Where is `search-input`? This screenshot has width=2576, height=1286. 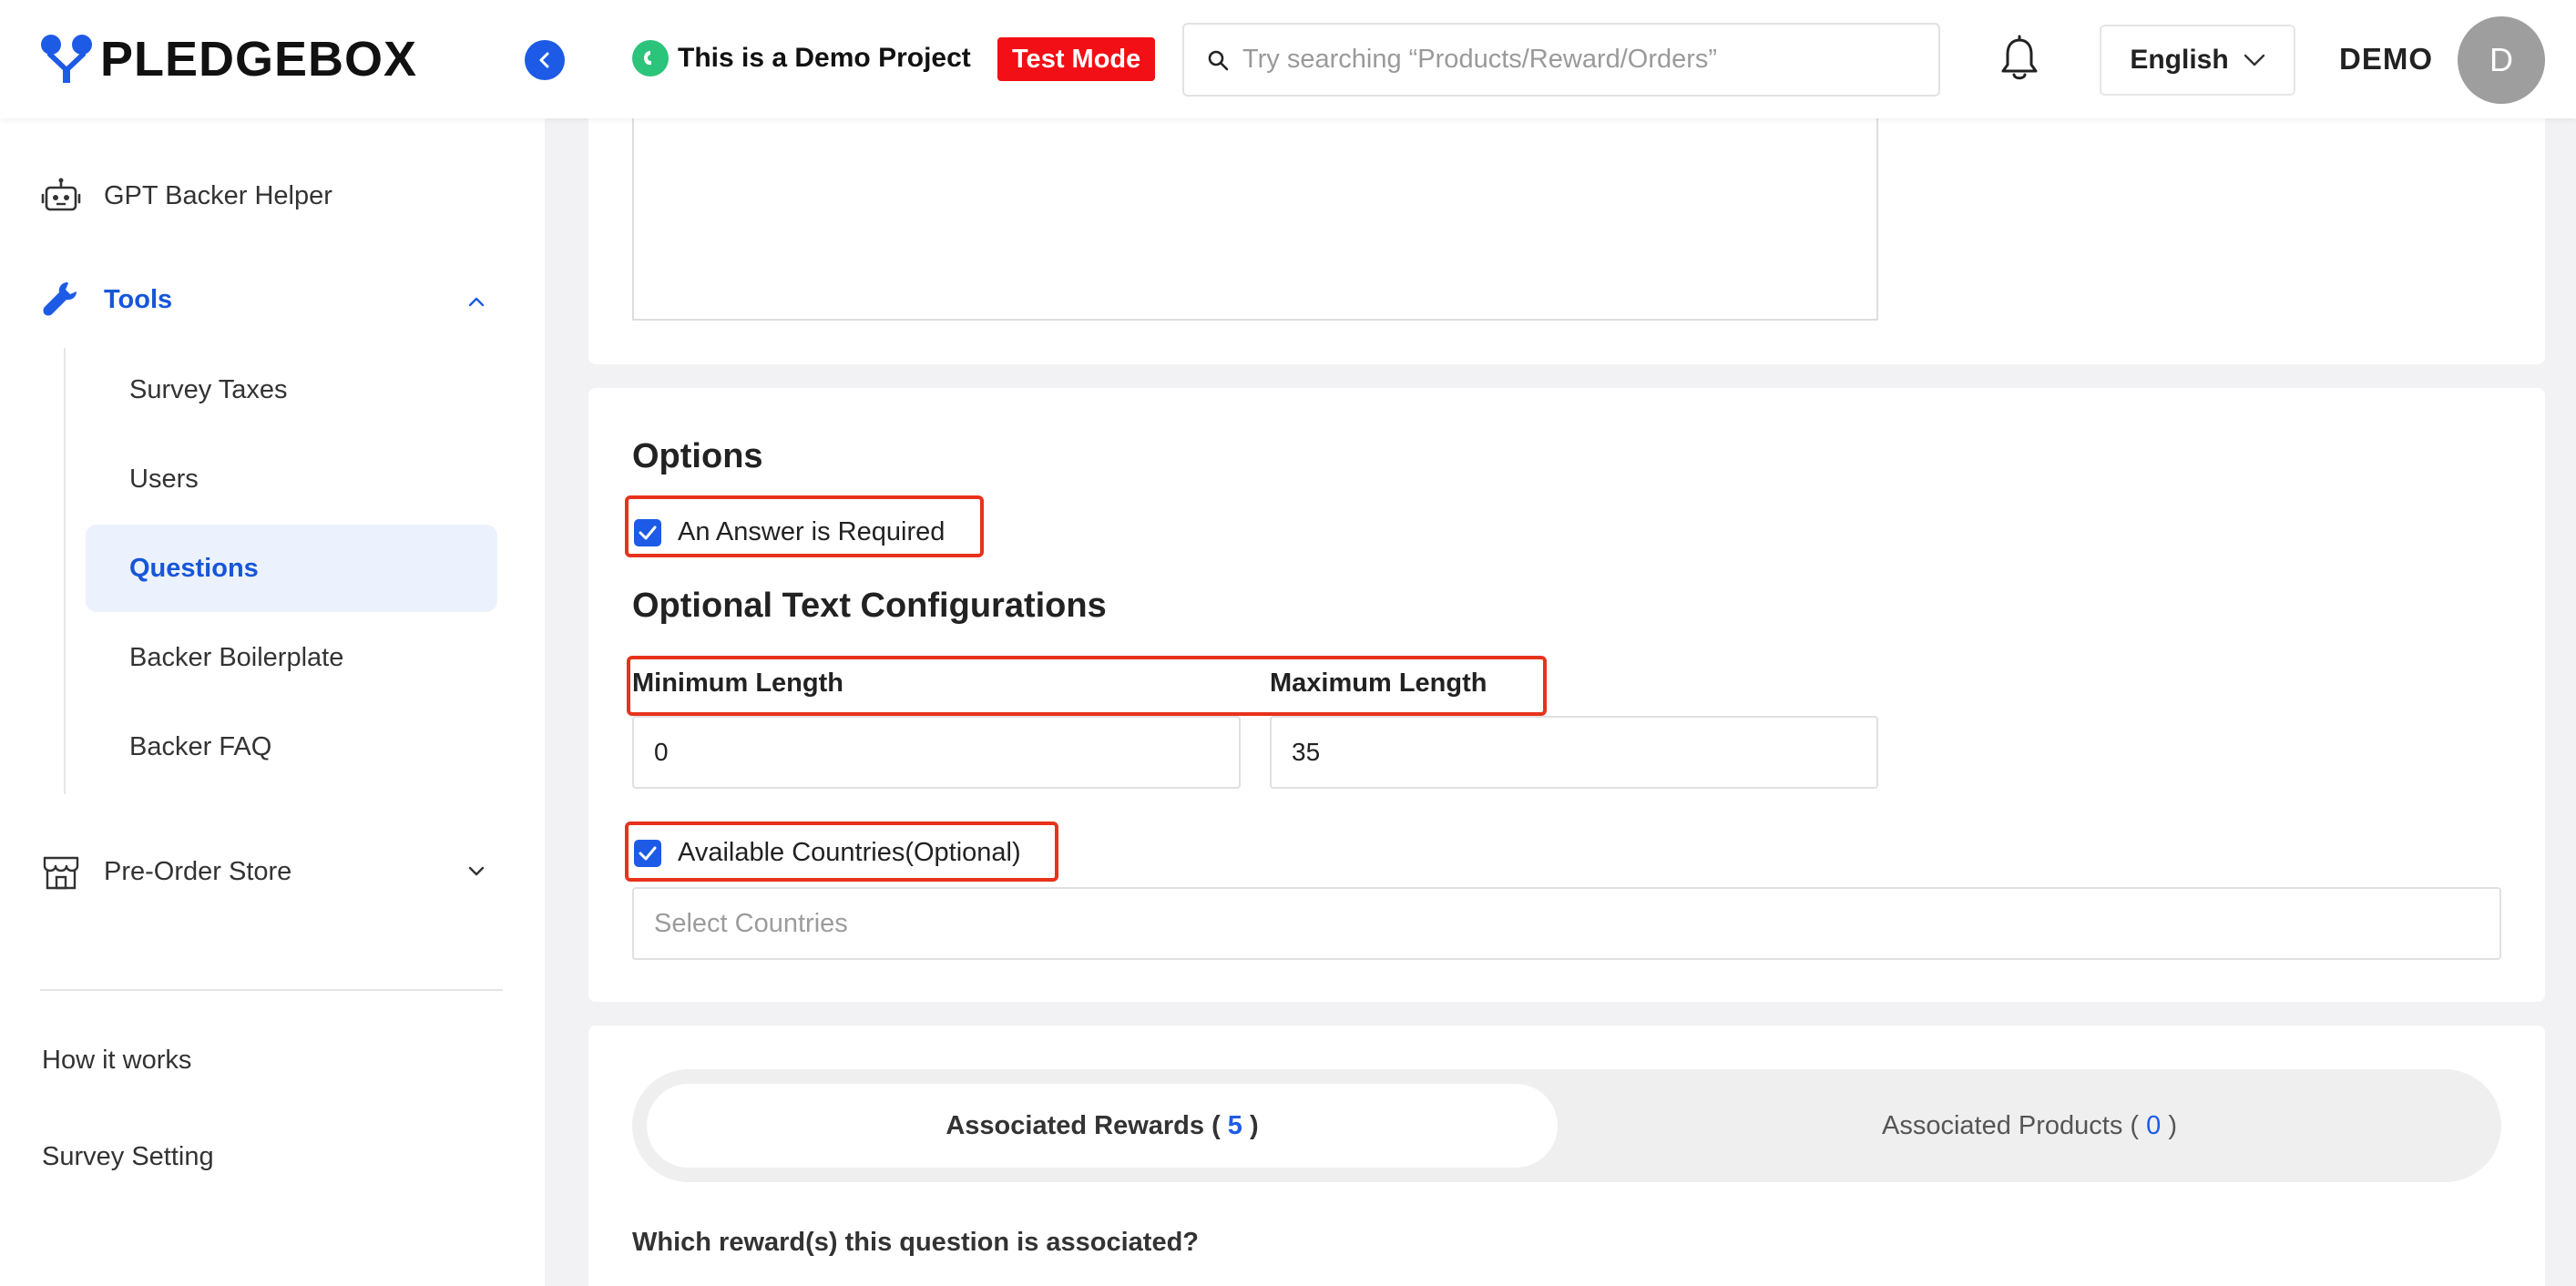
search-input is located at coordinates (1579, 60).